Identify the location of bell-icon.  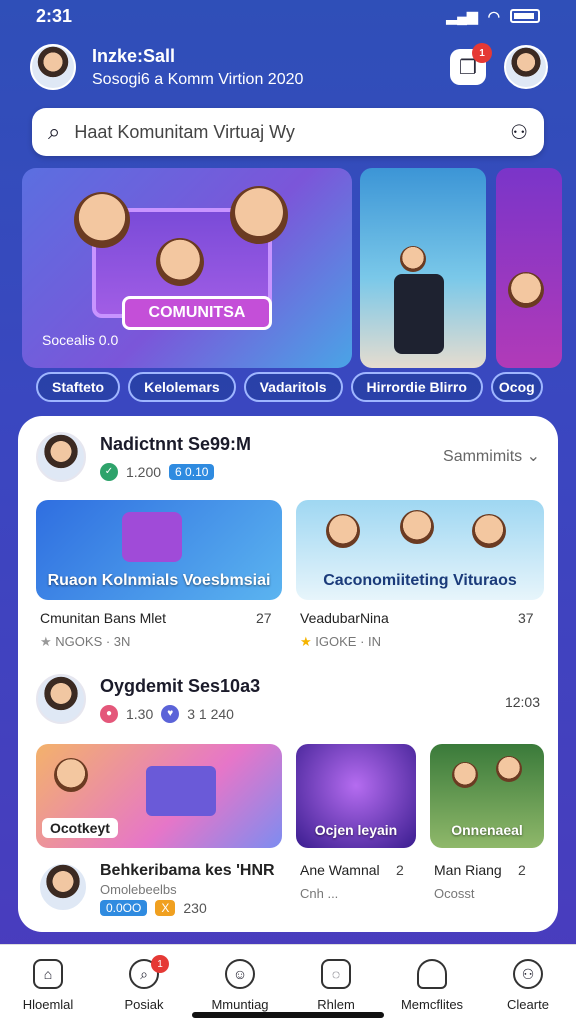
(432, 974).